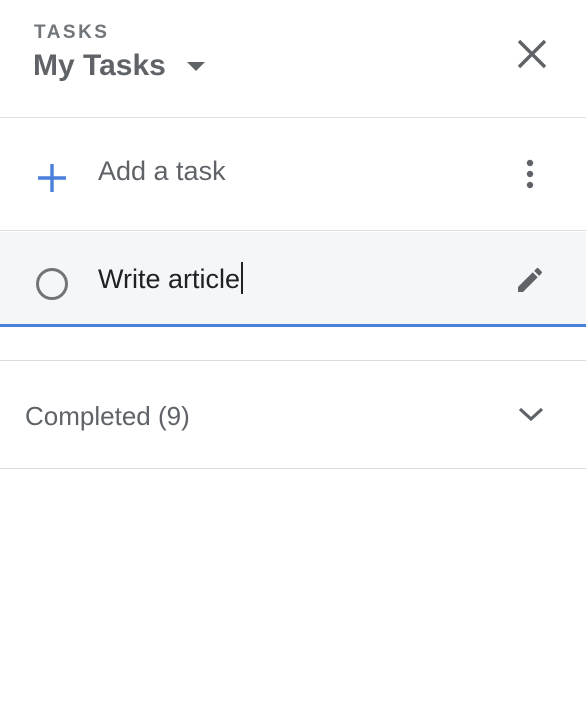 The image size is (586, 708). What do you see at coordinates (162, 171) in the screenshot?
I see `add-task-label: Add a task` at bounding box center [162, 171].